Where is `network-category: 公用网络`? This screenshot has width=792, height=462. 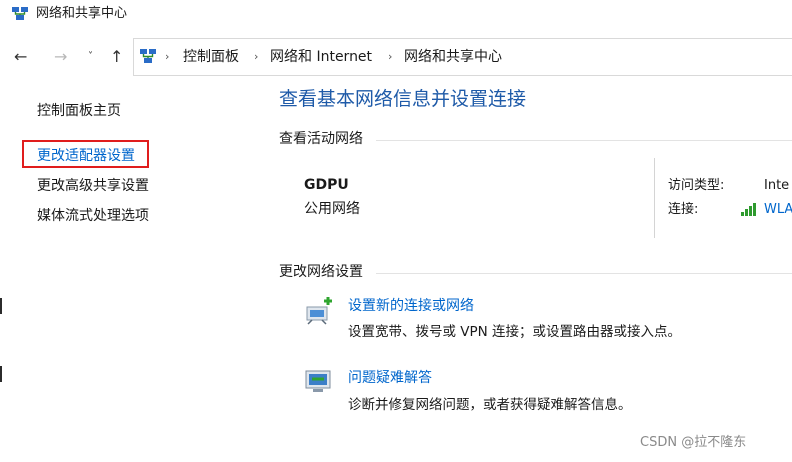
network-category: 公用网络 is located at coordinates (332, 209).